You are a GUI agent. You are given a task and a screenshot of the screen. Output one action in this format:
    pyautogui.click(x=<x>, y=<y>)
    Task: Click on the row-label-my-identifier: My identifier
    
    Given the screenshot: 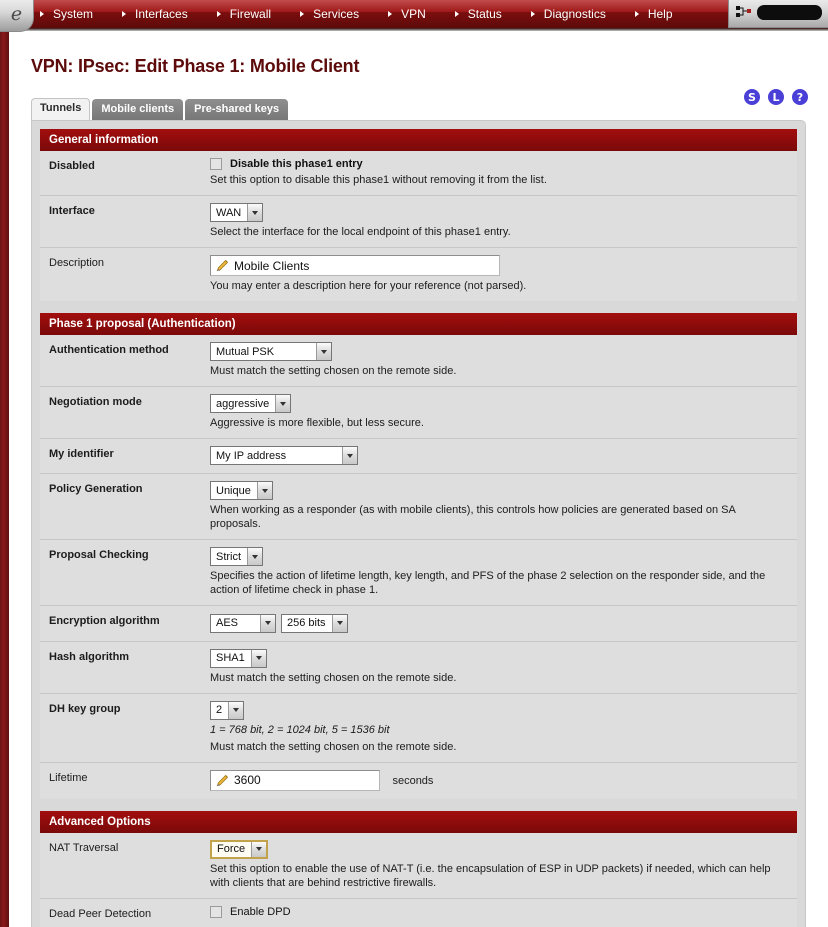 What is the action you would take?
    pyautogui.click(x=81, y=454)
    